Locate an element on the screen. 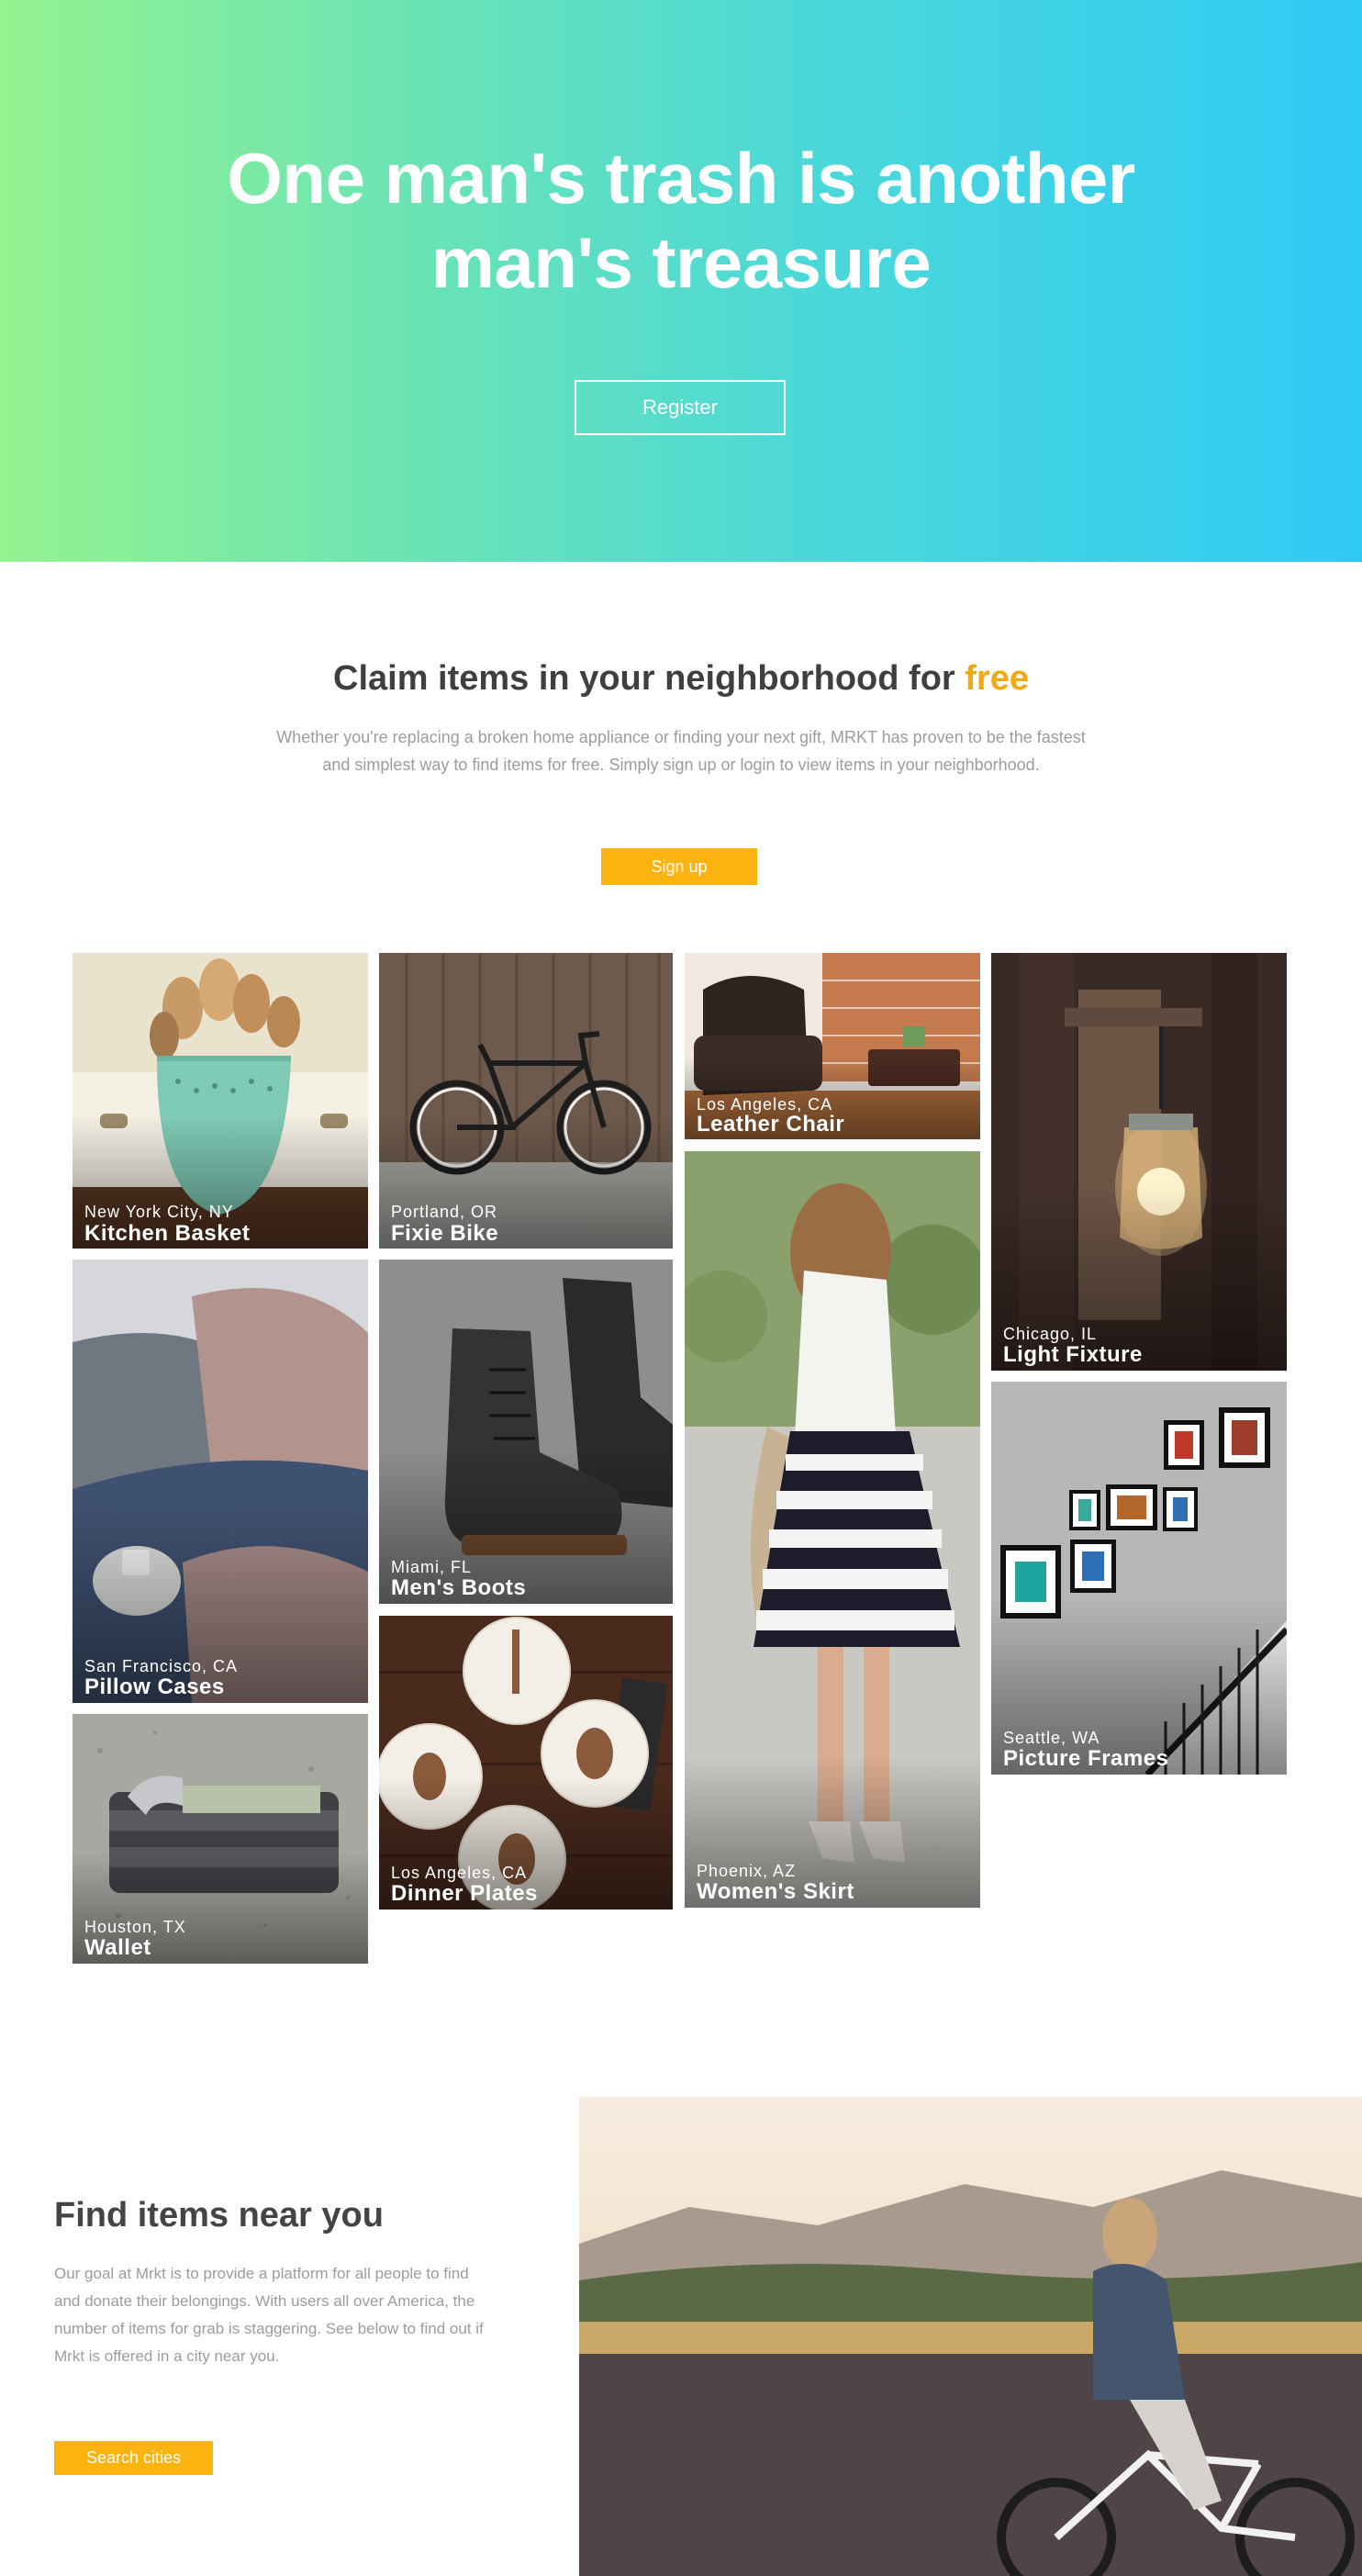 The width and height of the screenshot is (1362, 2576). item-name: Dinner Plates is located at coordinates (464, 1893).